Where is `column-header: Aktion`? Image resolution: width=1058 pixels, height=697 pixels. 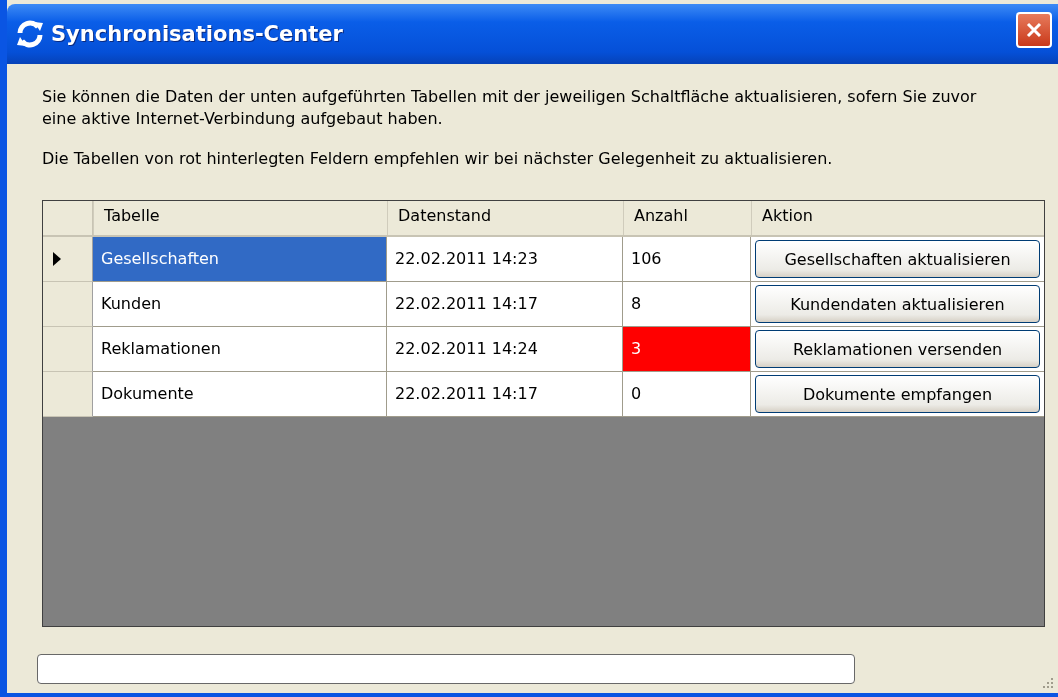 column-header: Aktion is located at coordinates (897, 218).